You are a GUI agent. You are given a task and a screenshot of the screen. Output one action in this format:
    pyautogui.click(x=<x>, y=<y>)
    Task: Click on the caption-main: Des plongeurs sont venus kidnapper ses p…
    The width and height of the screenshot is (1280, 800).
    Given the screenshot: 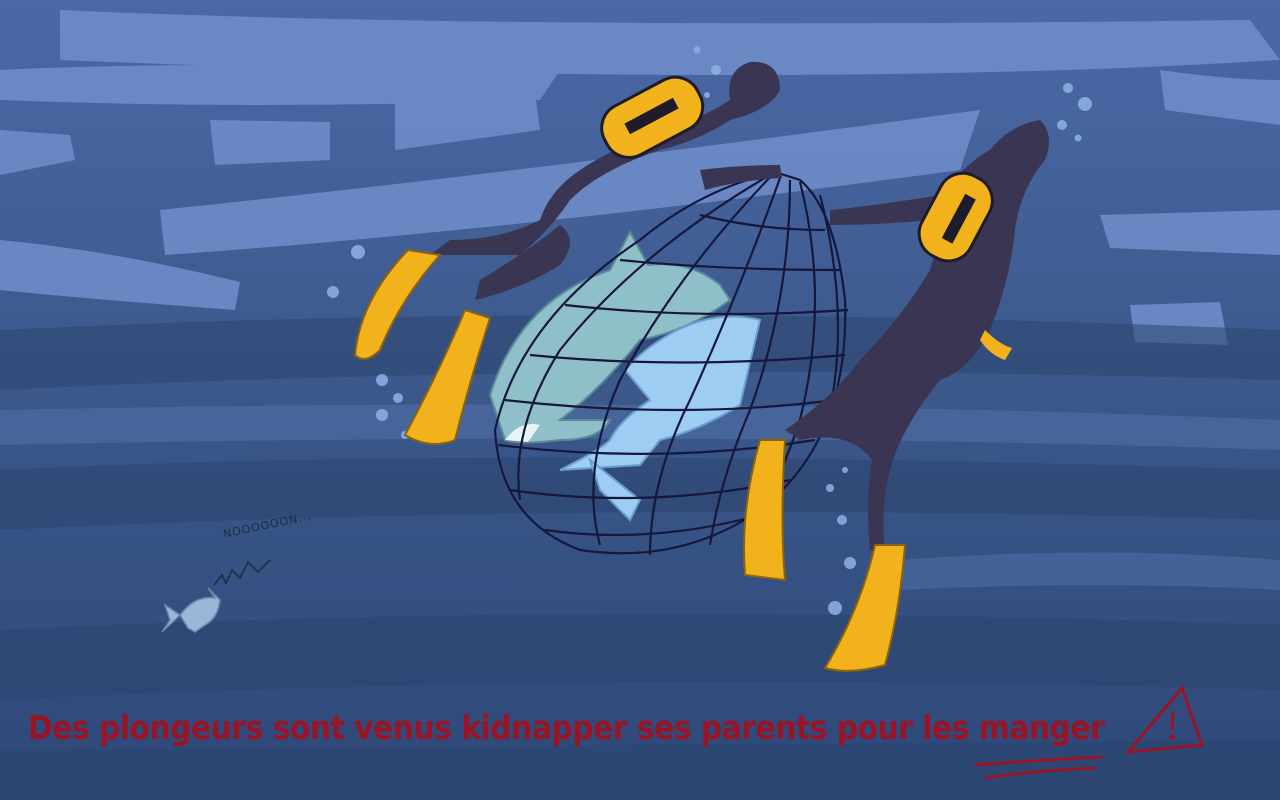 What is the action you would take?
    pyautogui.click(x=503, y=727)
    